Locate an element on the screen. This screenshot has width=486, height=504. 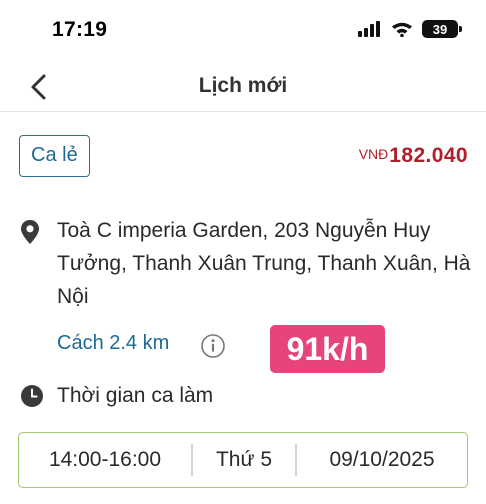
signal-icon is located at coordinates (369, 29).